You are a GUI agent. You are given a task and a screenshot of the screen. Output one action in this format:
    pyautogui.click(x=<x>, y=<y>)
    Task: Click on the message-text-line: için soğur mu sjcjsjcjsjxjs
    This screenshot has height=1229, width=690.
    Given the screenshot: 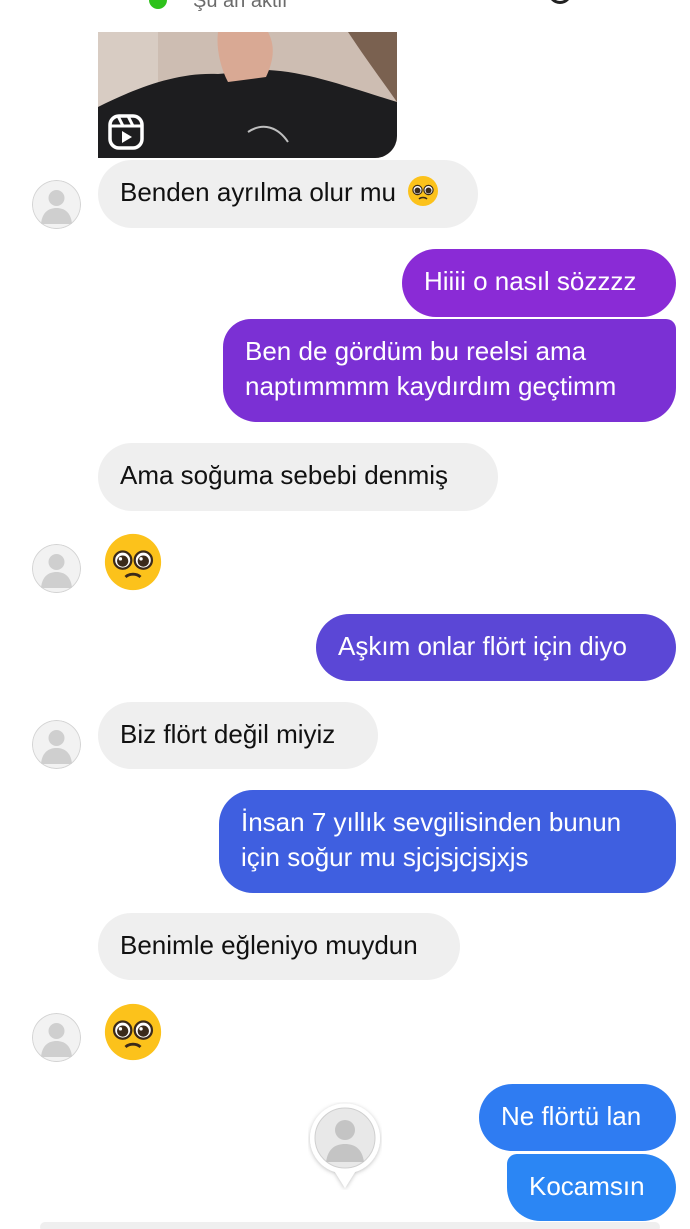 What is the action you would take?
    pyautogui.click(x=385, y=857)
    